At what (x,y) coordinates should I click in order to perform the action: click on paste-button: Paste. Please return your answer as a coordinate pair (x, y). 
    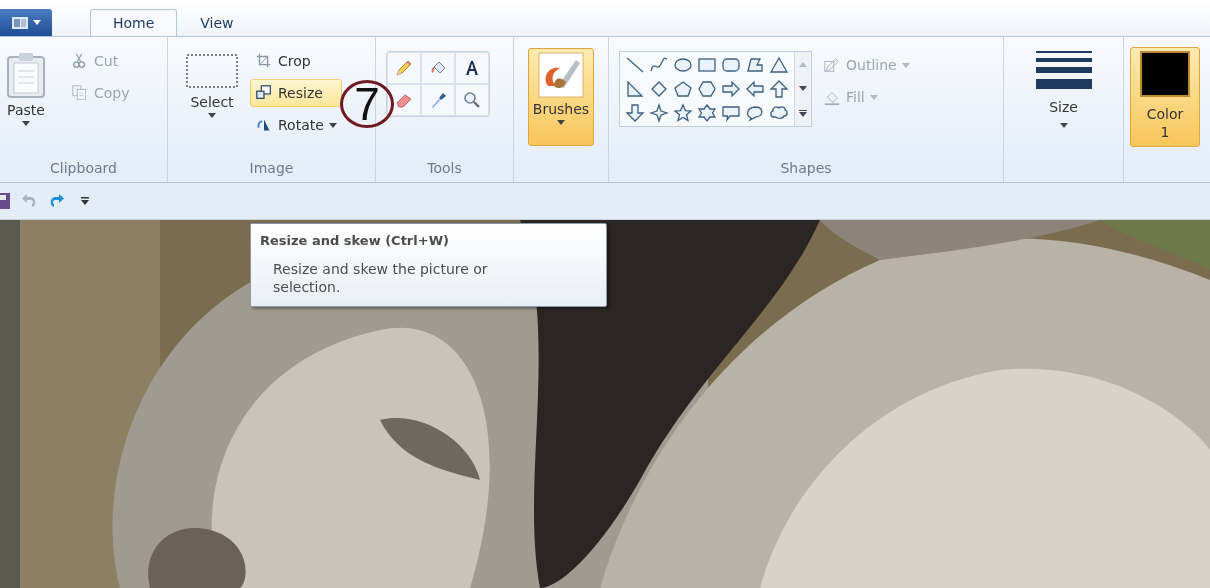
    Looking at the image, I should click on (26, 96).